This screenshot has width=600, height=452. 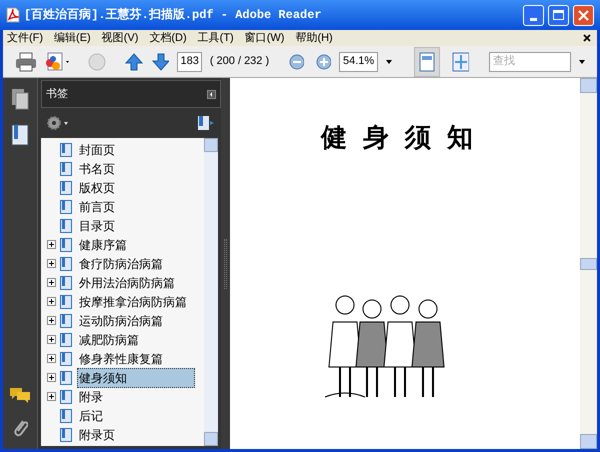 What do you see at coordinates (240, 62) in the screenshot?
I see `page-count: ( 200 / 232 )` at bounding box center [240, 62].